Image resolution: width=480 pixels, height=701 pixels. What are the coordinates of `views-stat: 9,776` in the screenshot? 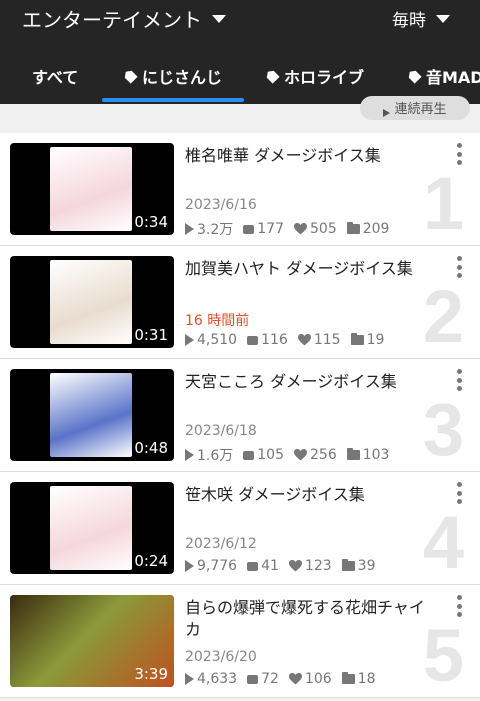 It's located at (211, 566).